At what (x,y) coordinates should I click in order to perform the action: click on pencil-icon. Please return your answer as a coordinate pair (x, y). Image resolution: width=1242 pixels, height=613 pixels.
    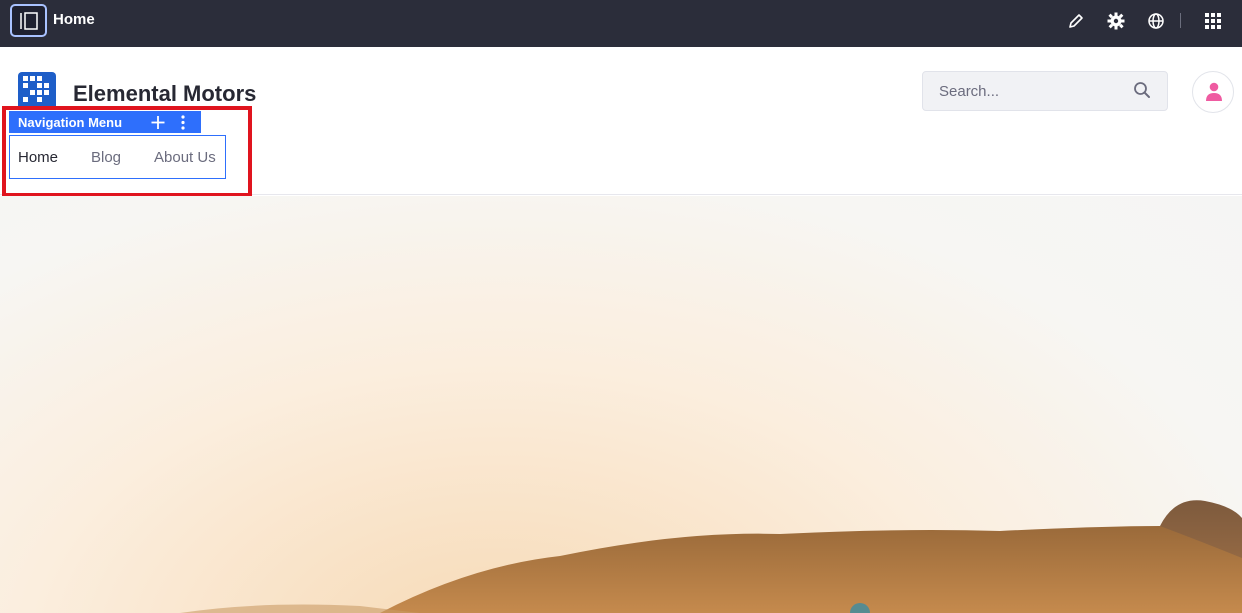
    Looking at the image, I should click on (1076, 21).